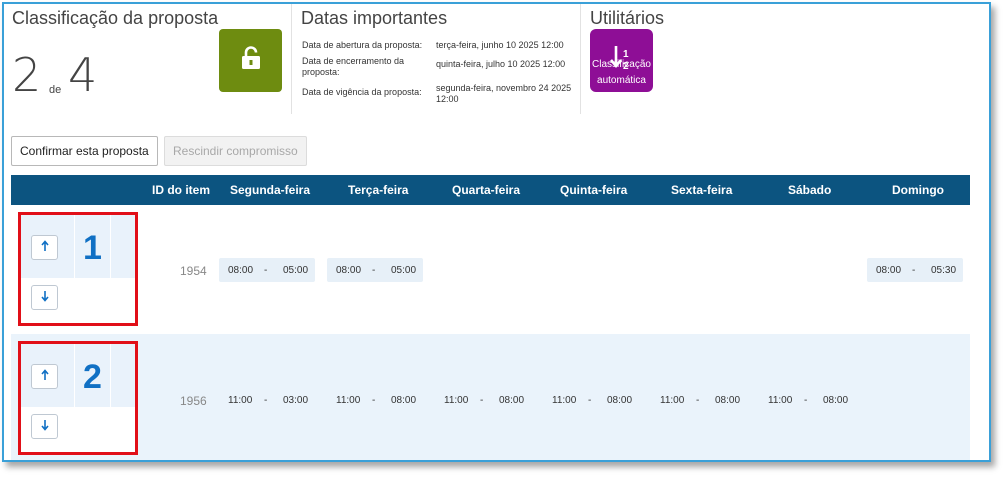  What do you see at coordinates (621, 80) in the screenshot?
I see `auto-sort-label-line2: automática` at bounding box center [621, 80].